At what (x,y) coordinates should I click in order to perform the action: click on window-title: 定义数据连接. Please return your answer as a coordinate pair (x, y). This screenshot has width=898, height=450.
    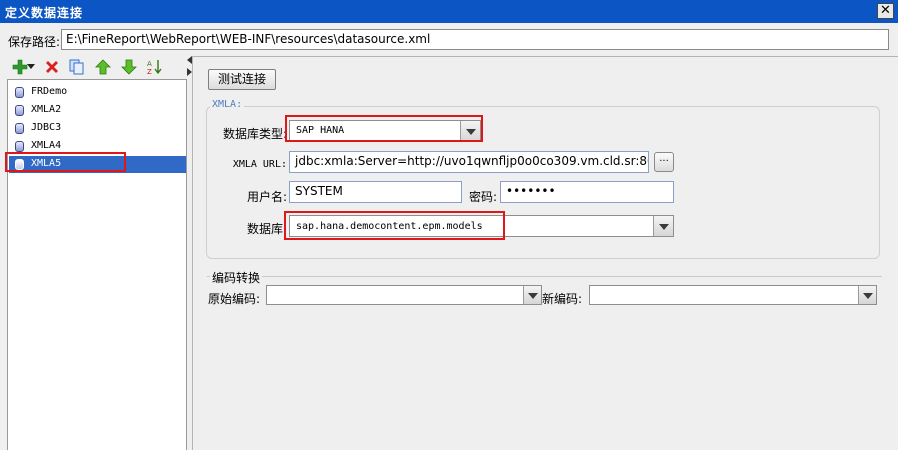
    Looking at the image, I should click on (44, 13).